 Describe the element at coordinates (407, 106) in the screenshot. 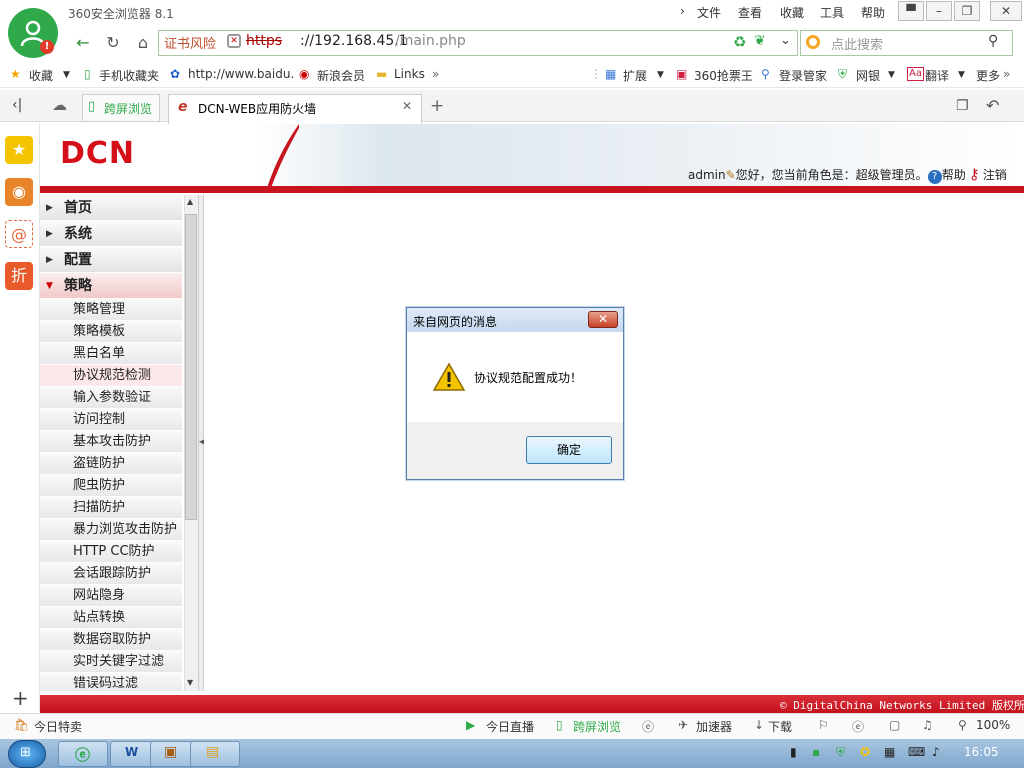

I see `close-tab-icon: ✕` at that location.